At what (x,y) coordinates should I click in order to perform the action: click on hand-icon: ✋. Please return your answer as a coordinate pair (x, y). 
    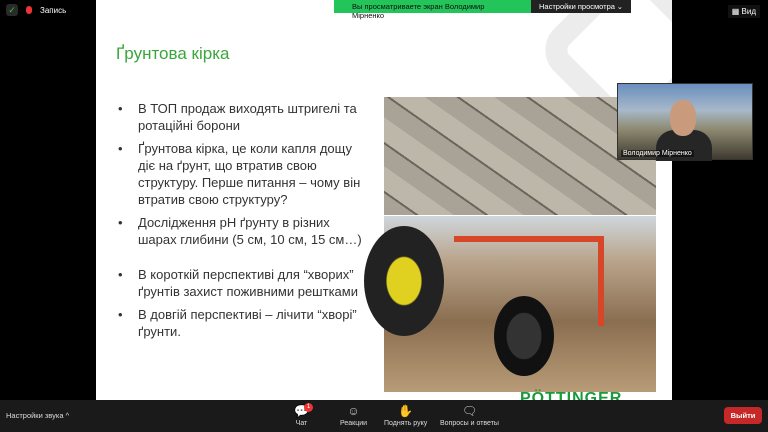
    Looking at the image, I should click on (406, 411).